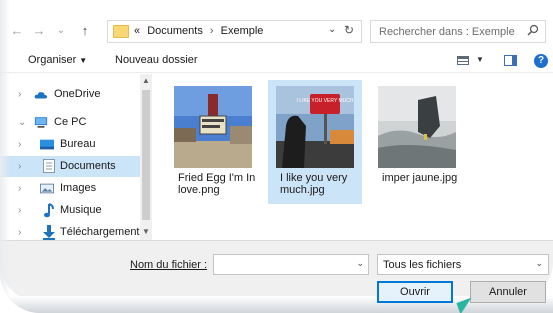 The width and height of the screenshot is (553, 313). Describe the element at coordinates (276, 61) in the screenshot. I see `command-toolbar: Organiser ▼ Nouveau dossier ▼ ?` at that location.